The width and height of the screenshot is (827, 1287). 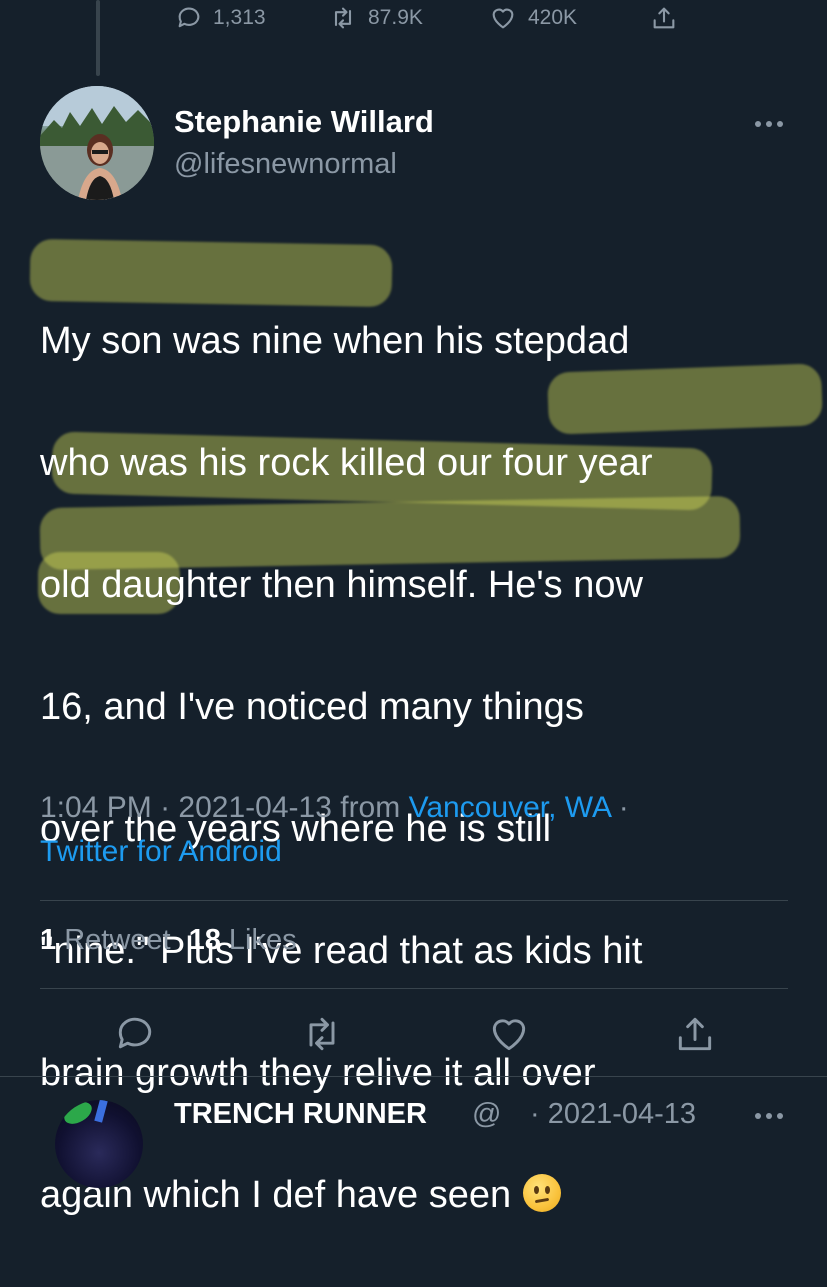 What do you see at coordinates (262, 940) in the screenshot?
I see `likes-label: Likes` at bounding box center [262, 940].